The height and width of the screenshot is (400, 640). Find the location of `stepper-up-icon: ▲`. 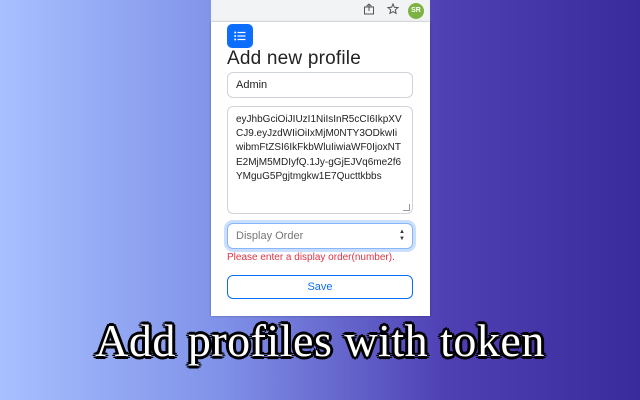

stepper-up-icon: ▲ is located at coordinates (402, 232).